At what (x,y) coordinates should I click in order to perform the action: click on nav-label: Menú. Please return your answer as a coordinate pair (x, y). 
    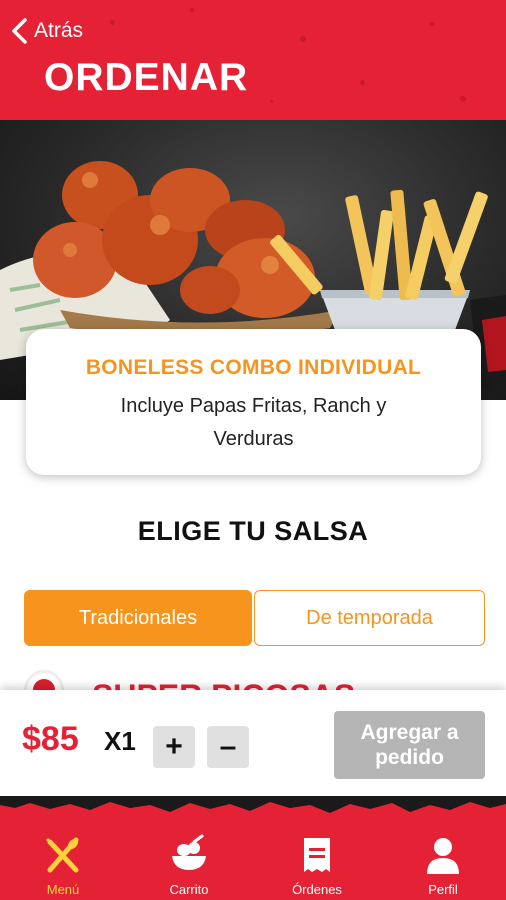
    Looking at the image, I should click on (63, 889).